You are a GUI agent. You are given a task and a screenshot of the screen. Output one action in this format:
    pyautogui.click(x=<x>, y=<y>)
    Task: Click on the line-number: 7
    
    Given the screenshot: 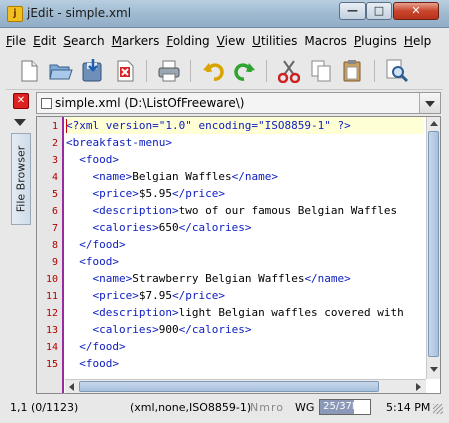 What is the action you would take?
    pyautogui.click(x=54, y=228)
    